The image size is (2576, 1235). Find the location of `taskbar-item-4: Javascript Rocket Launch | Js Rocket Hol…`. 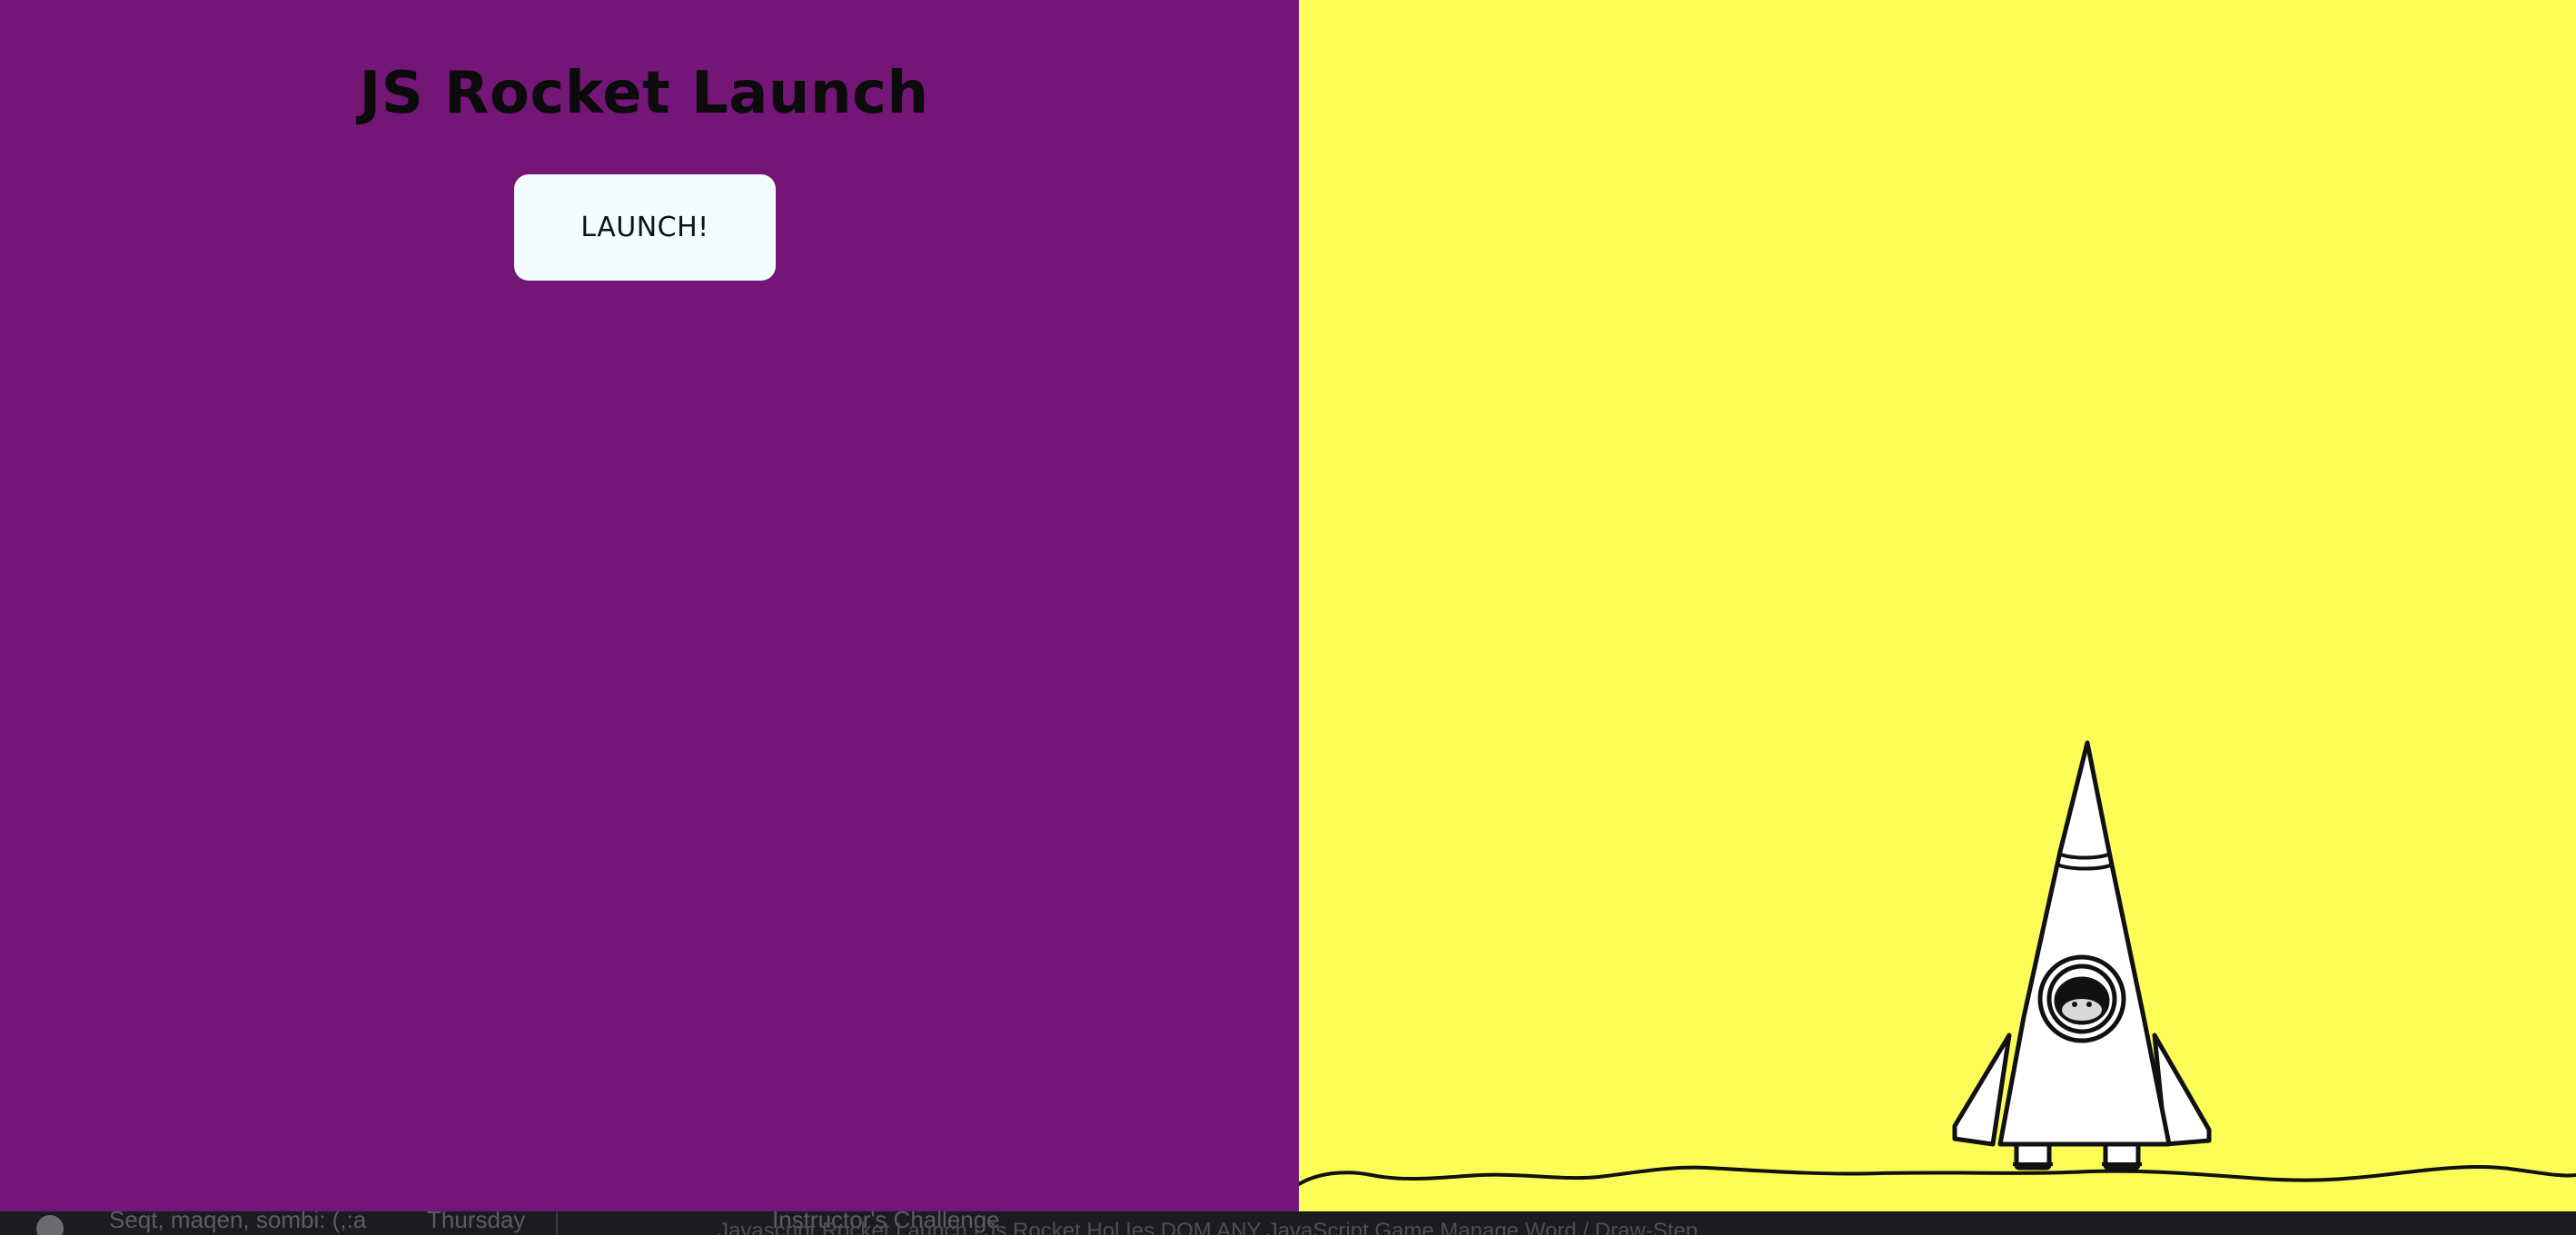

taskbar-item-4: Javascript Rocket Launch | Js Rocket Hol… is located at coordinates (1208, 1227).